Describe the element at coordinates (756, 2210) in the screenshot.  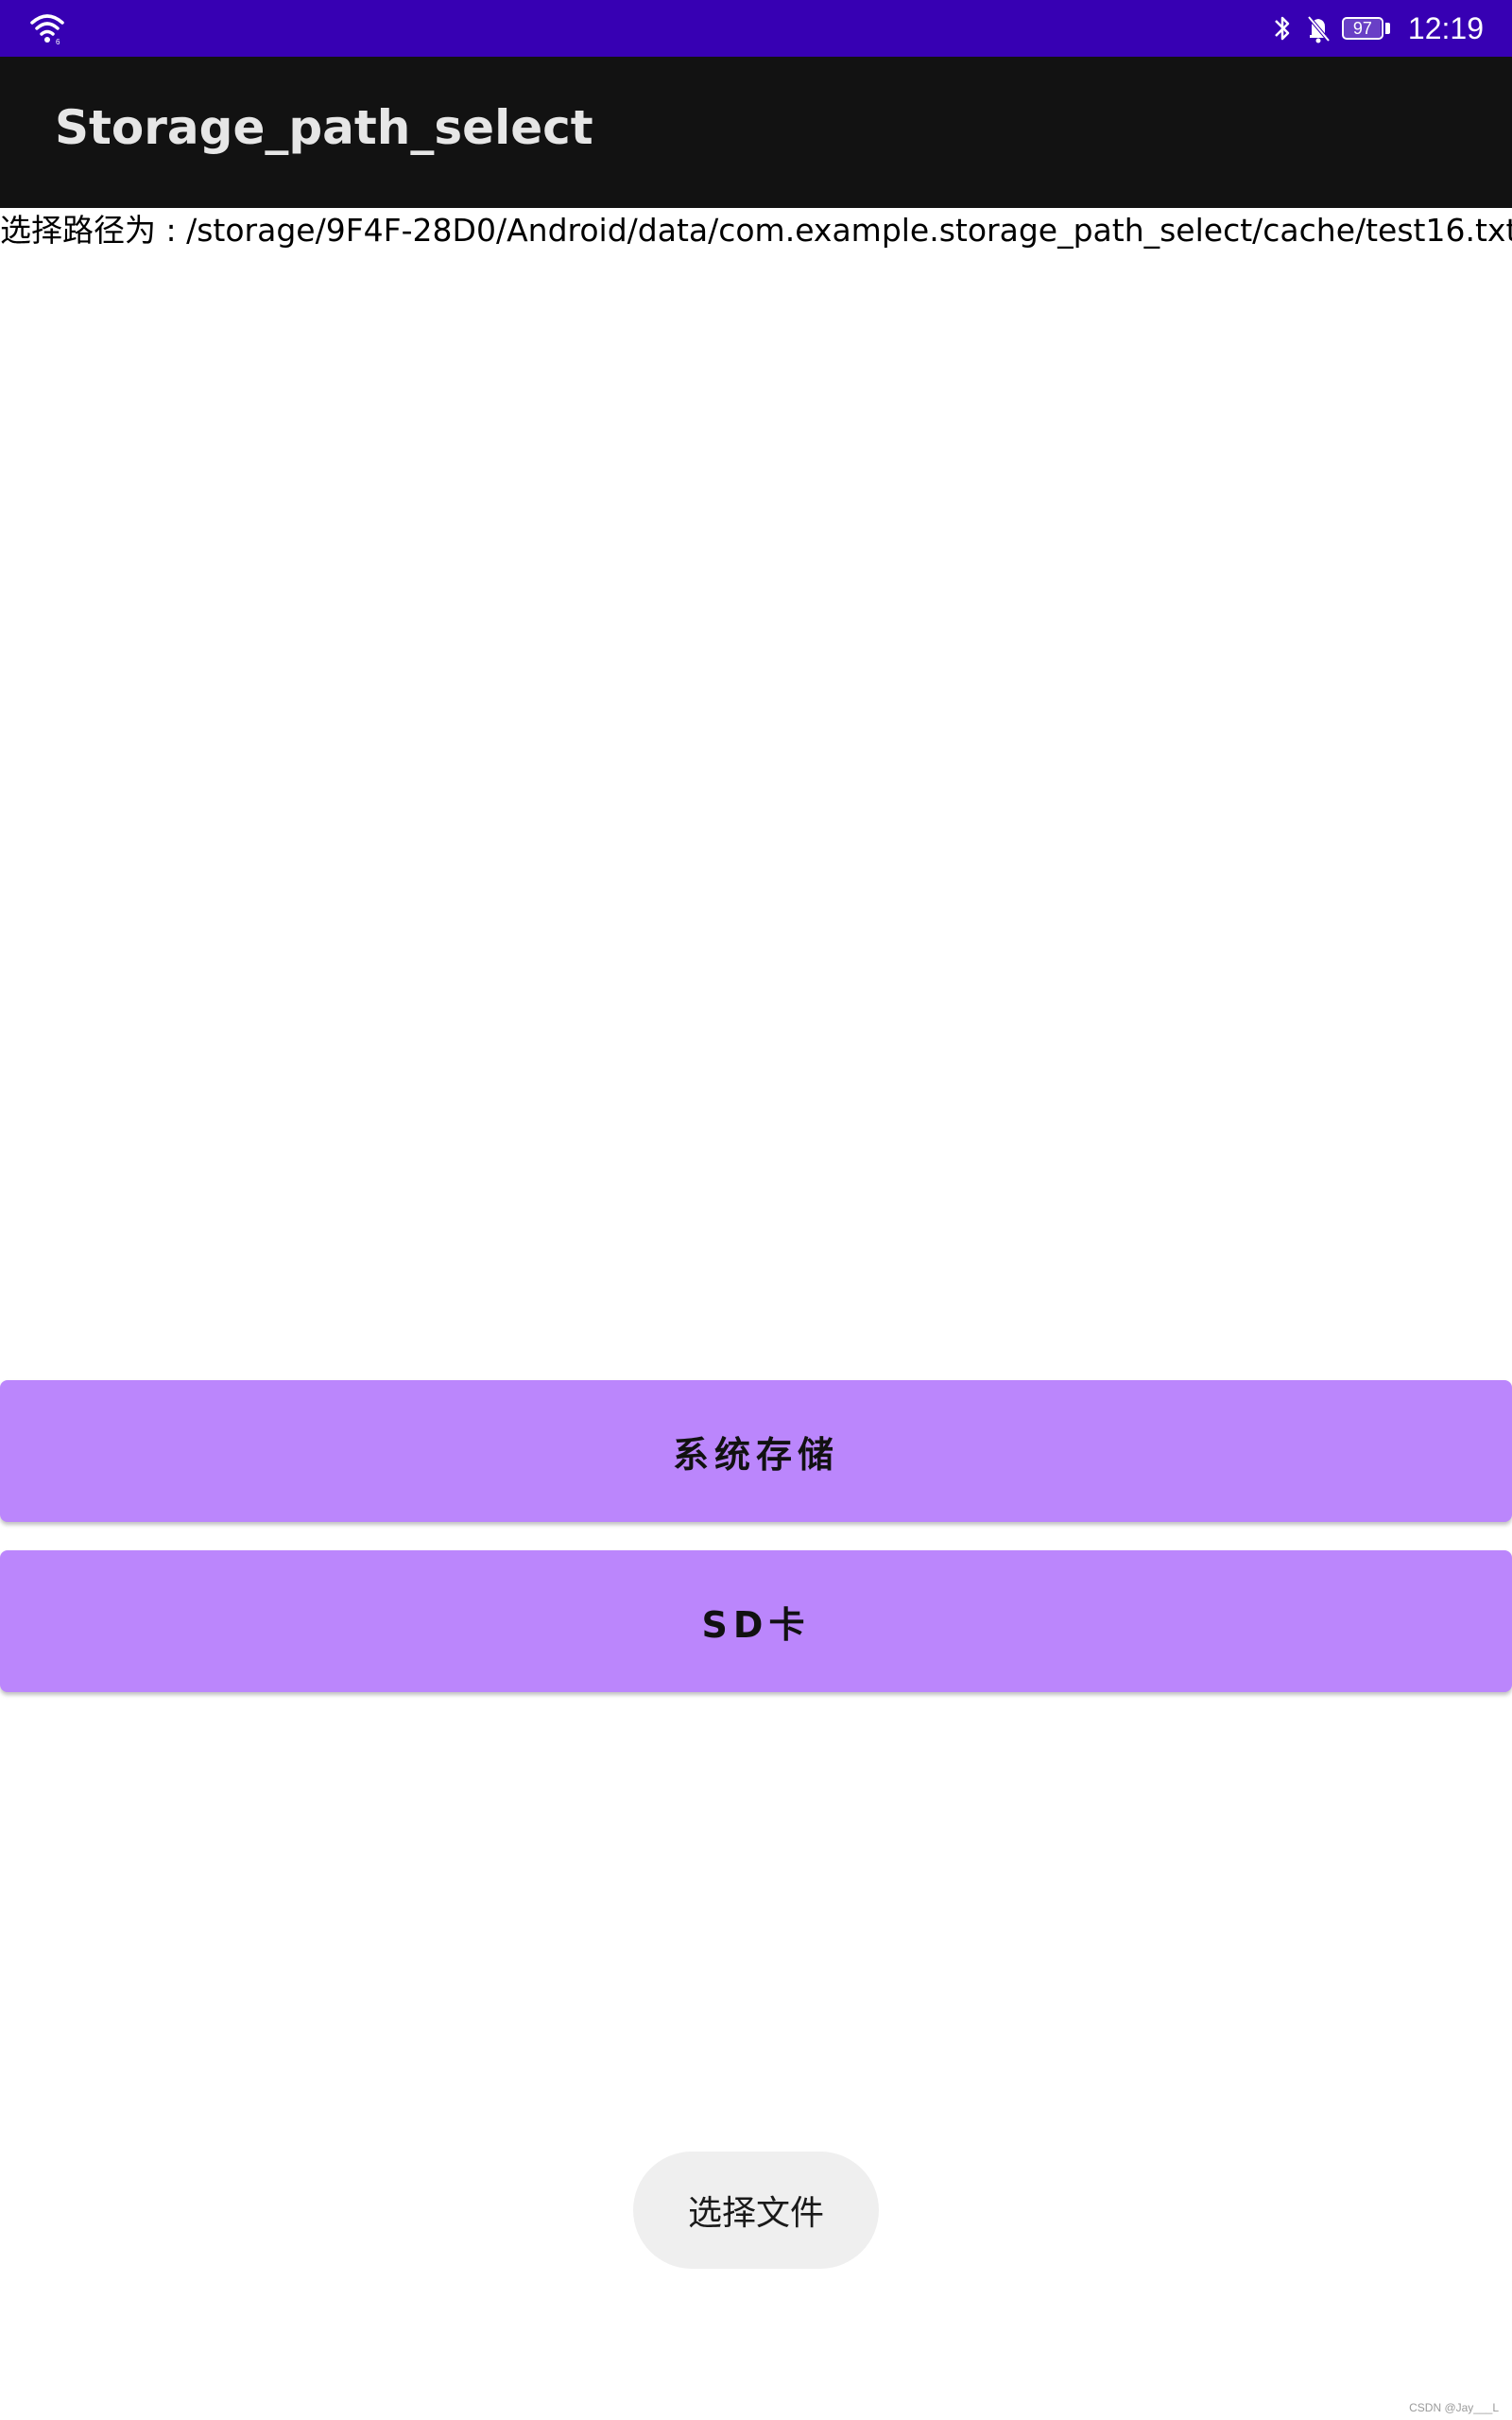
I see `select-file-button: 选择文件` at that location.